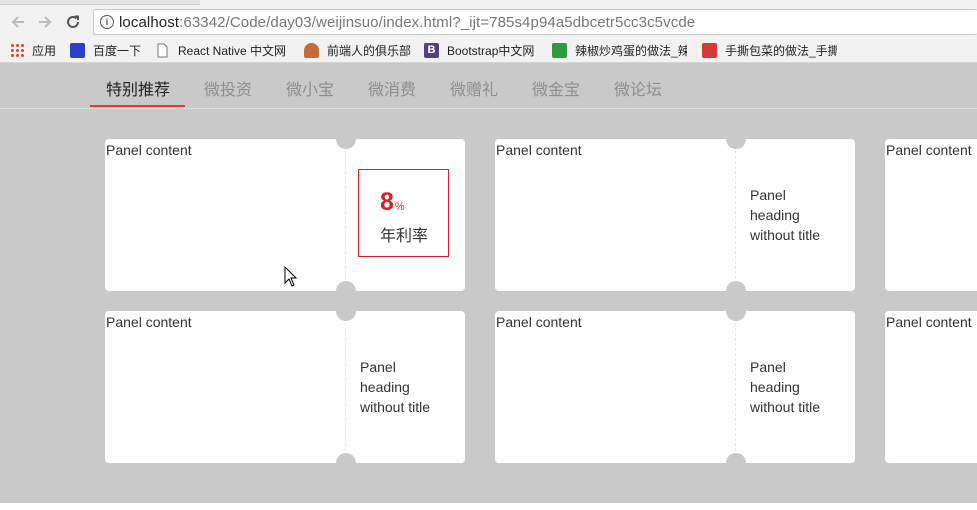 The image size is (977, 510). I want to click on reload-button, so click(73, 22).